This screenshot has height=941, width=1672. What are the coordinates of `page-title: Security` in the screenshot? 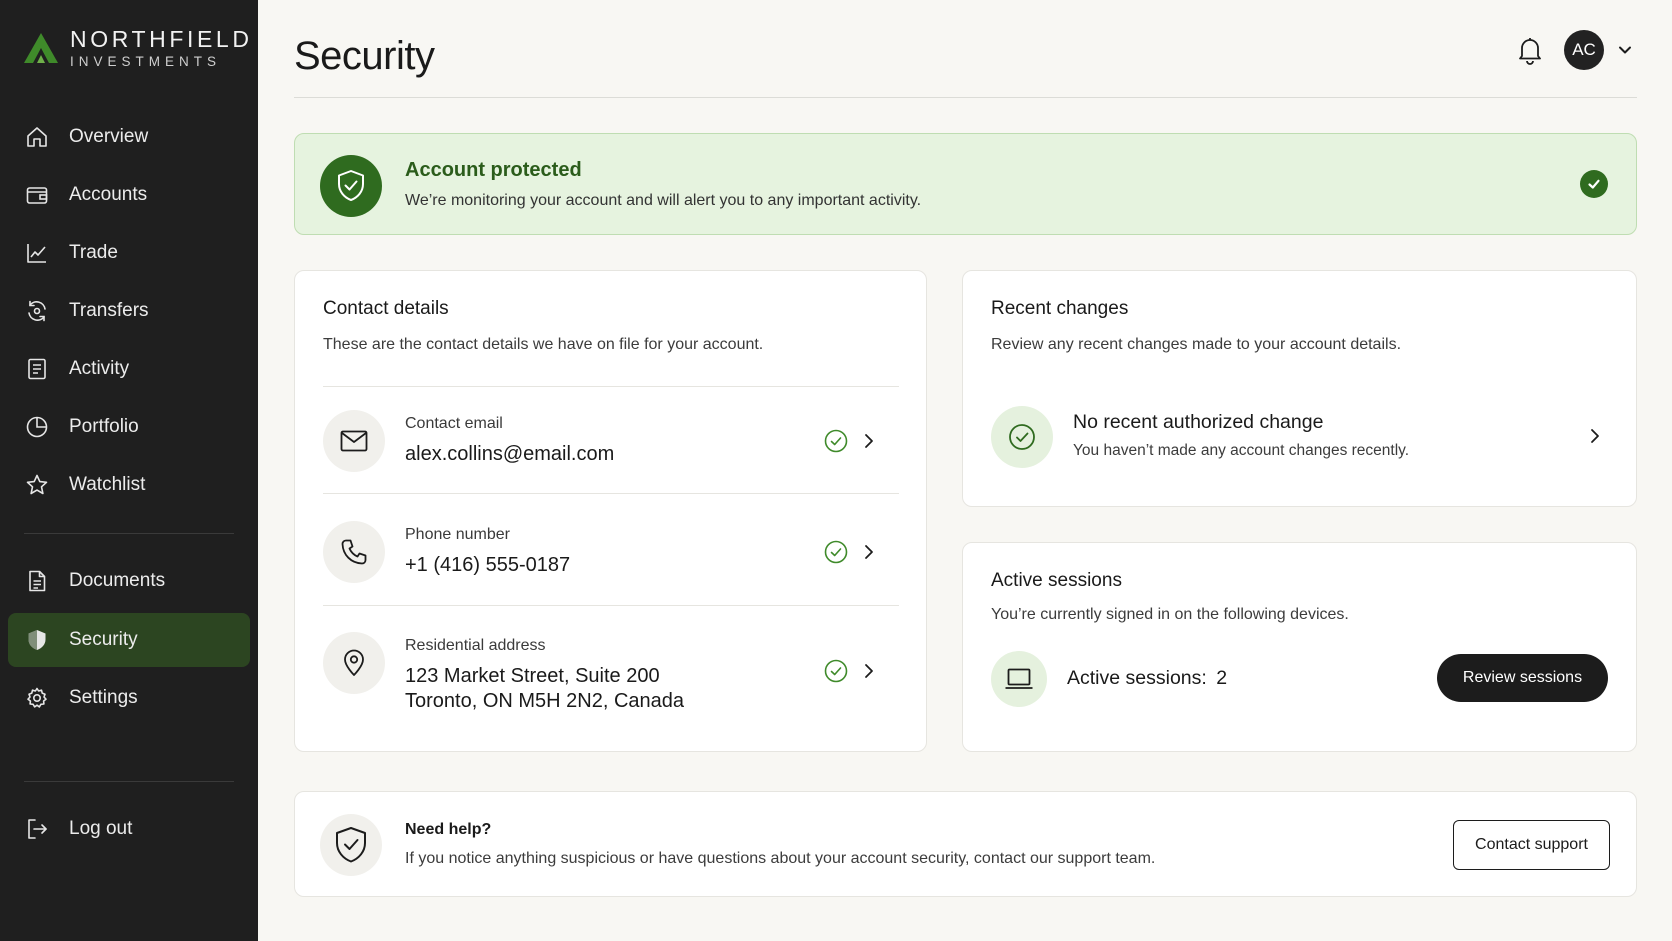 It's located at (364, 56).